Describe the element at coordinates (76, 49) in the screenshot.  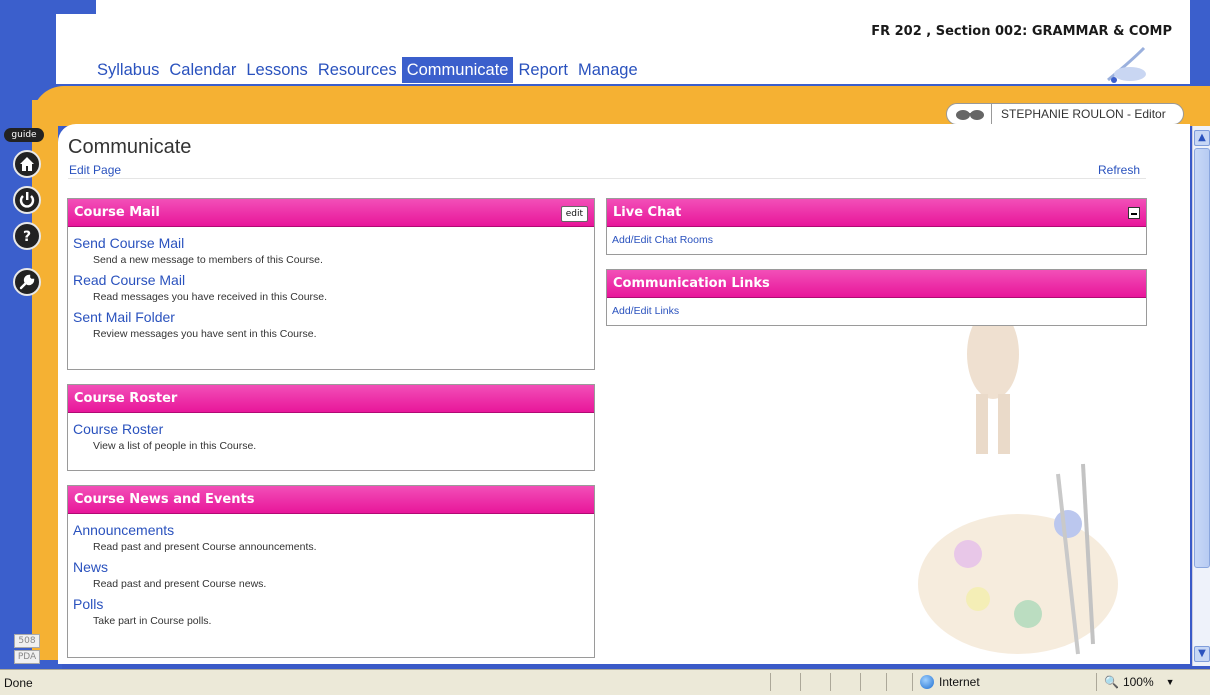
I see `header-corner` at that location.